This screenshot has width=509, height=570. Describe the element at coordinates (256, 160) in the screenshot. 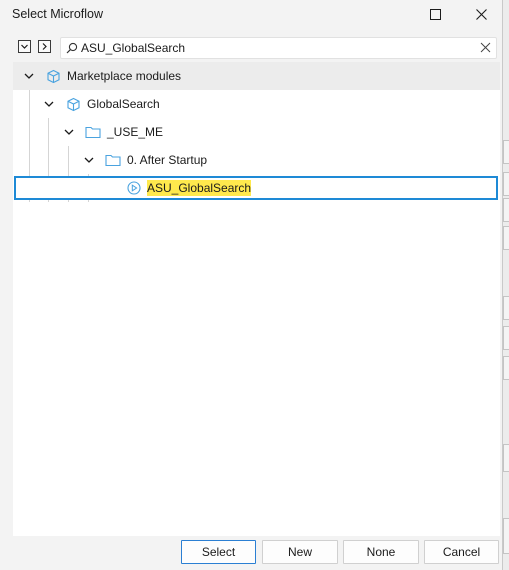

I see `tree-node-after-startup: 0. After Startup` at that location.